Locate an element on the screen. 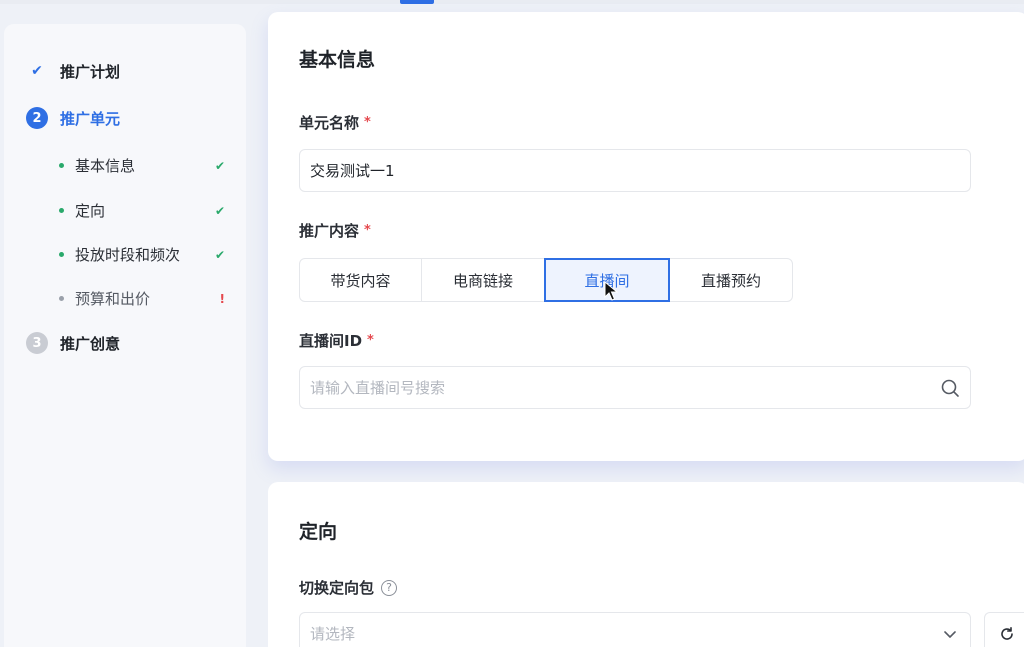 This screenshot has width=1024, height=647. chevron-down-icon is located at coordinates (950, 634).